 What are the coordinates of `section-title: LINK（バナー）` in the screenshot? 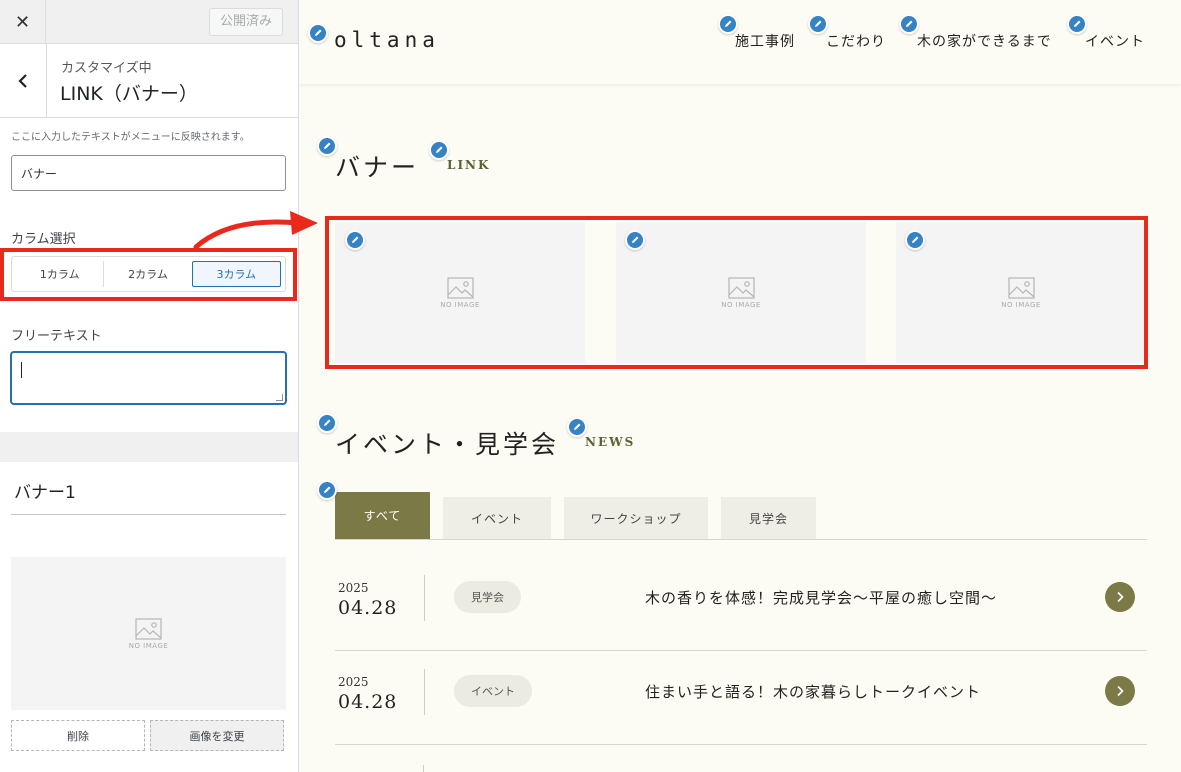 It's located at (129, 94).